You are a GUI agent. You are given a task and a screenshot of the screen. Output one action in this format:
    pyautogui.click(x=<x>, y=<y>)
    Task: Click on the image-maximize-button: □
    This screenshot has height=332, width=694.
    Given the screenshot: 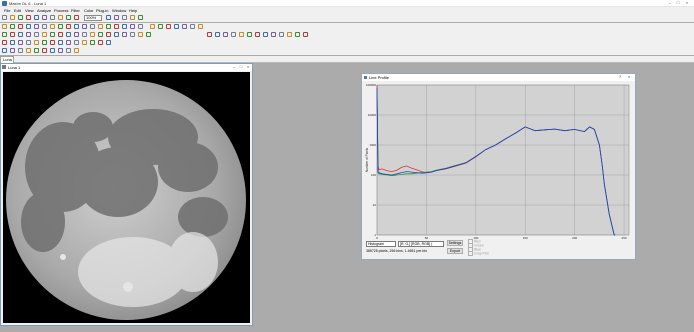 What is the action you would take?
    pyautogui.click(x=241, y=67)
    